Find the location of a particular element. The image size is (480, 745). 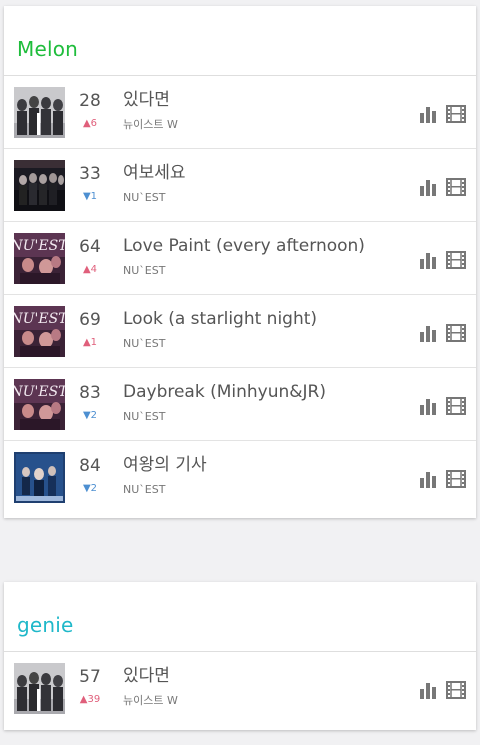

rank-change: ▲6 is located at coordinates (90, 123).